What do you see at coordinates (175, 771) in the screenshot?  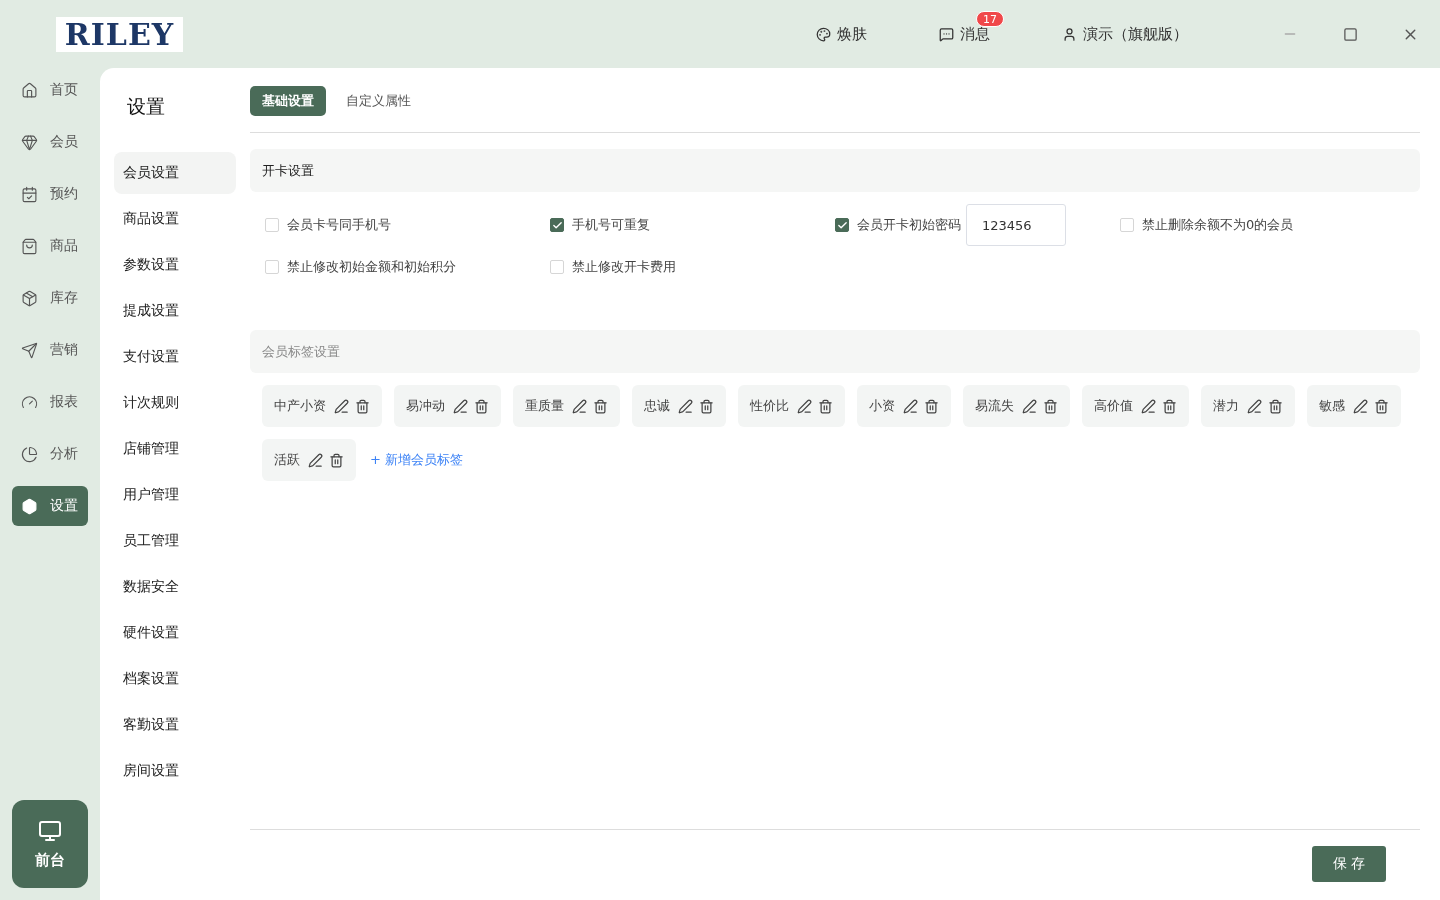 I see `menu-item: 房间设置` at bounding box center [175, 771].